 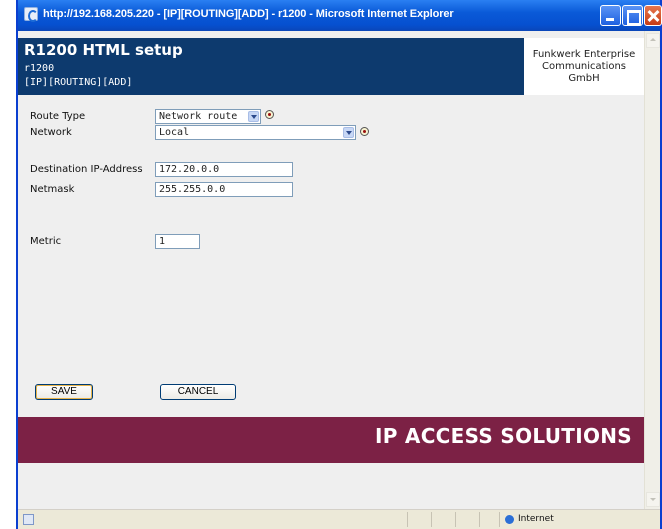 What do you see at coordinates (224, 189) in the screenshot?
I see `netmask-input: 255.255.0.0` at bounding box center [224, 189].